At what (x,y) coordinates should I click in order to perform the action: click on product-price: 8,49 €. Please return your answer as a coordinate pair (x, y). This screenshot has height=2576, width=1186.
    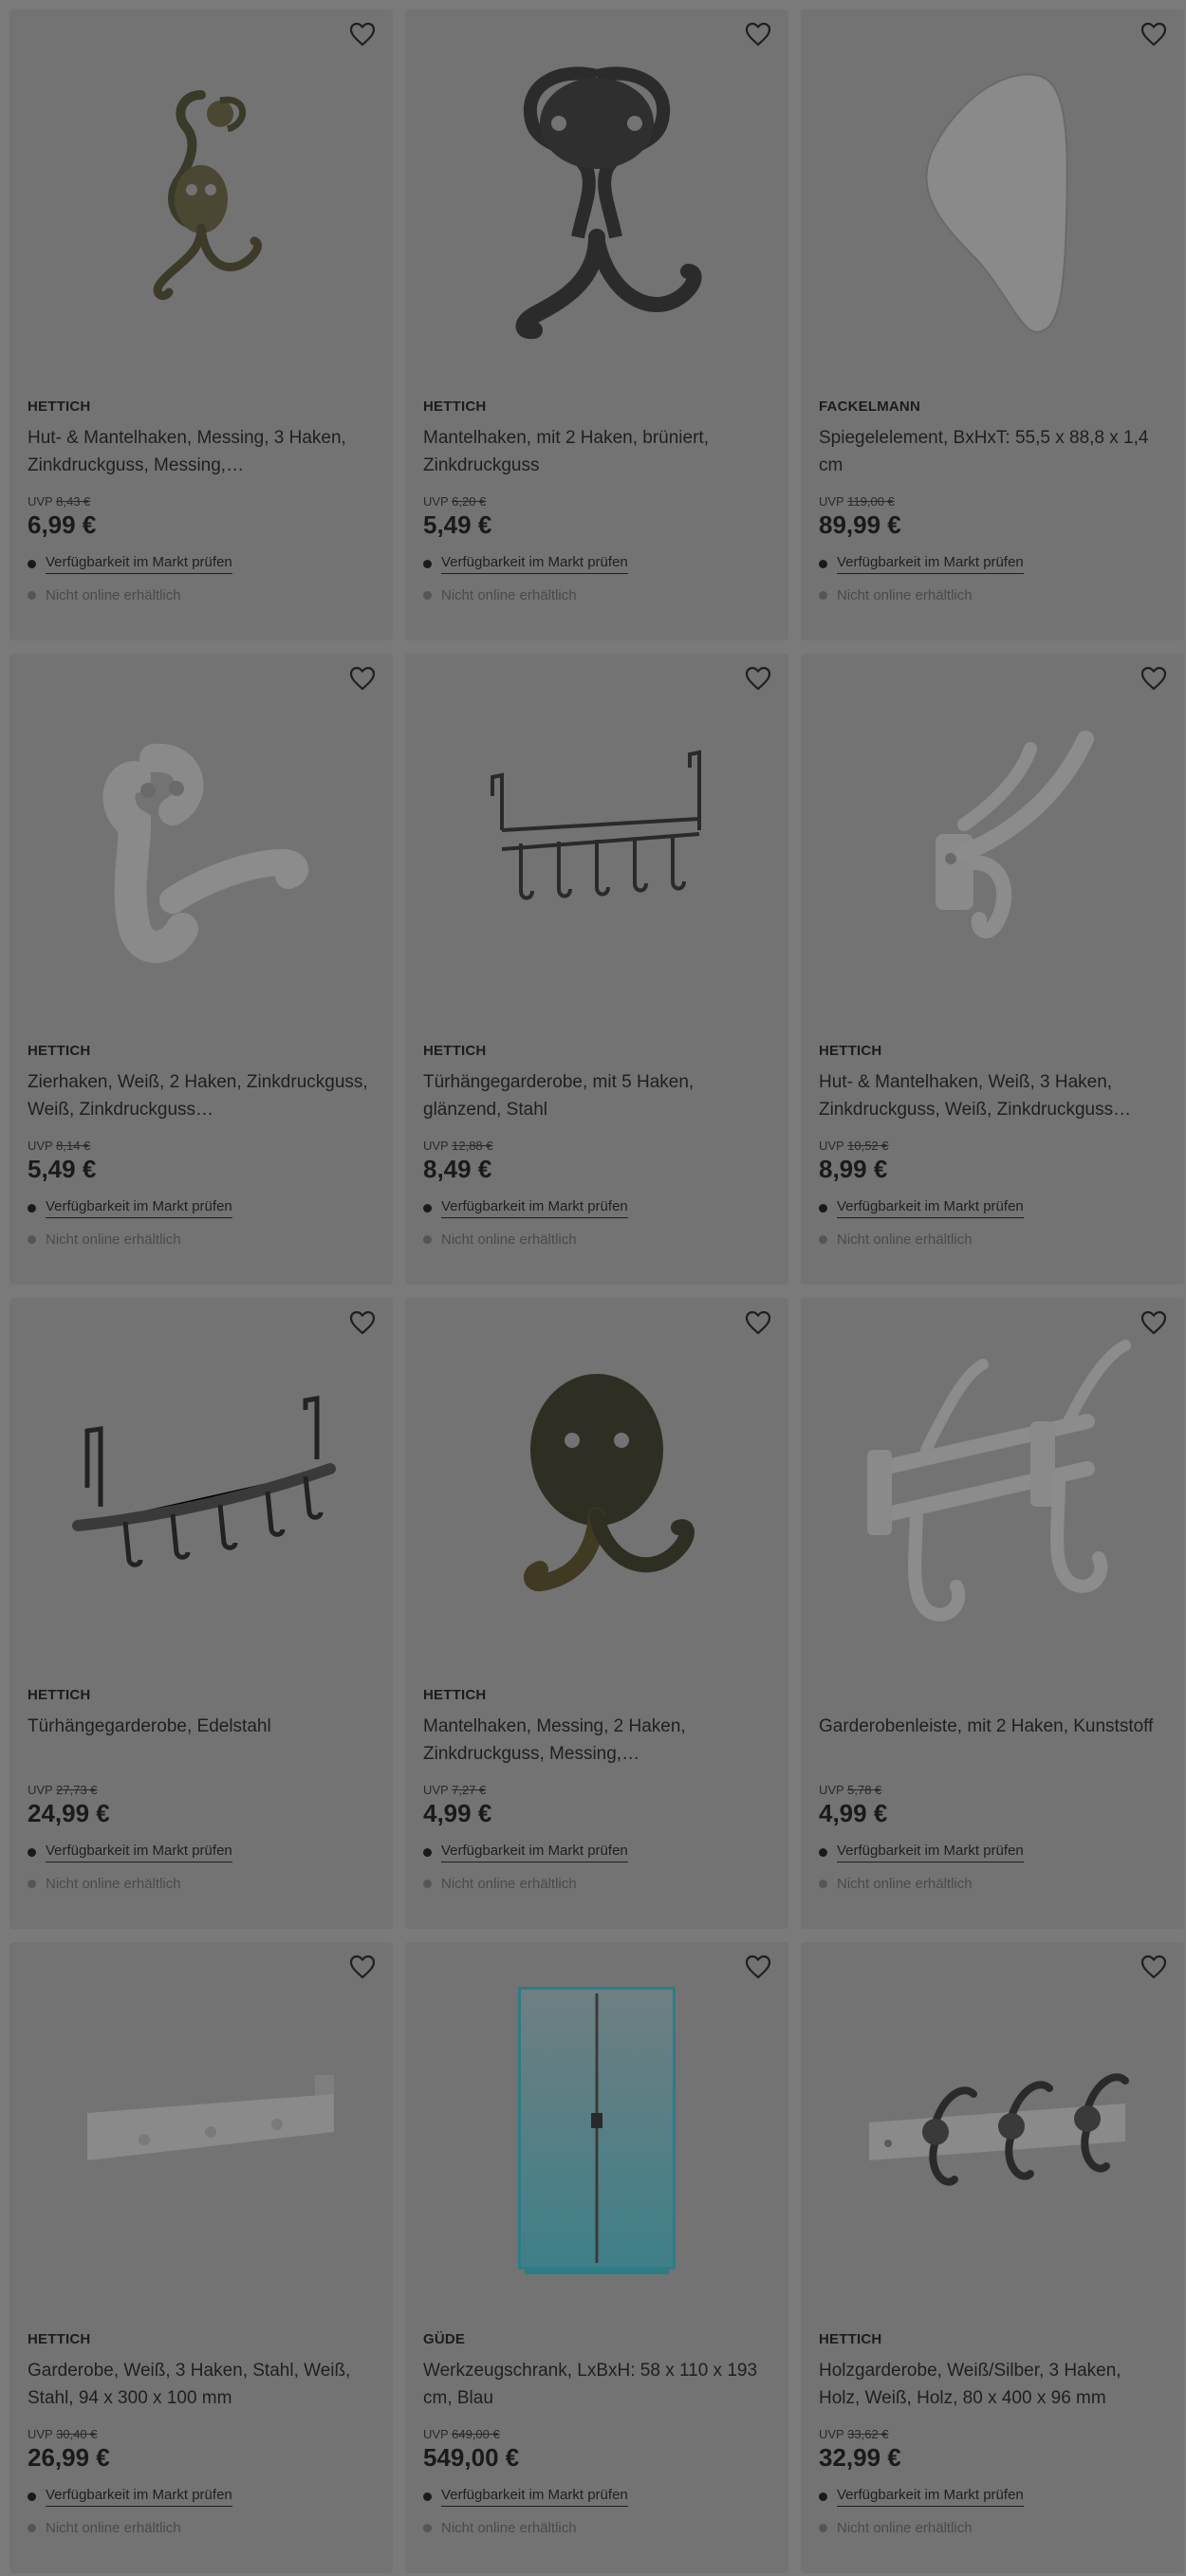
    Looking at the image, I should click on (457, 1169).